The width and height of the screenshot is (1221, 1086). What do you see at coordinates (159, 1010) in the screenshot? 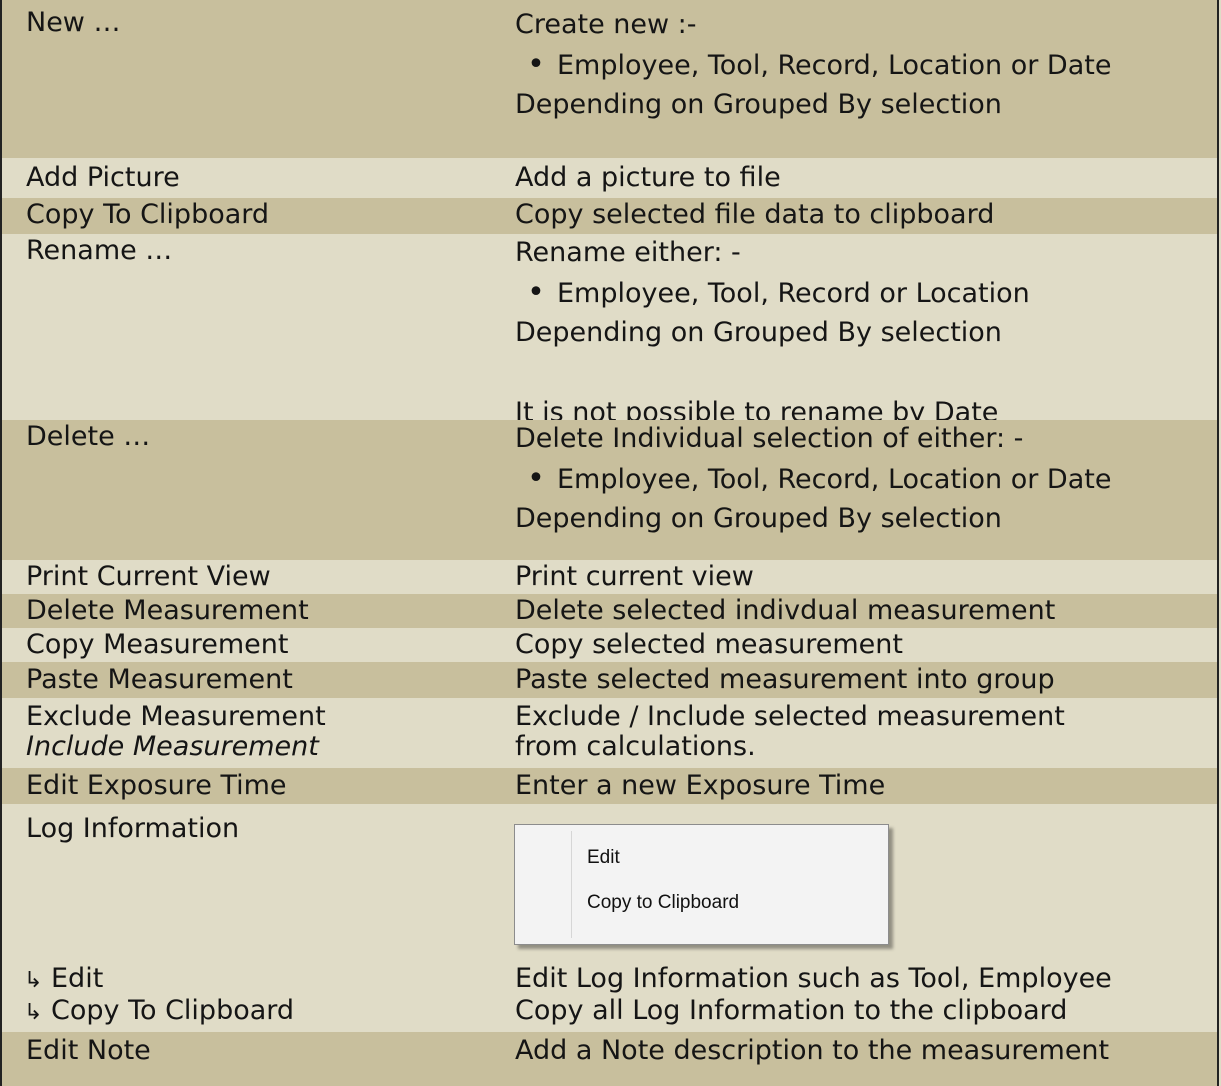
I see `command-label: ↳ Copy To Clipboard` at bounding box center [159, 1010].